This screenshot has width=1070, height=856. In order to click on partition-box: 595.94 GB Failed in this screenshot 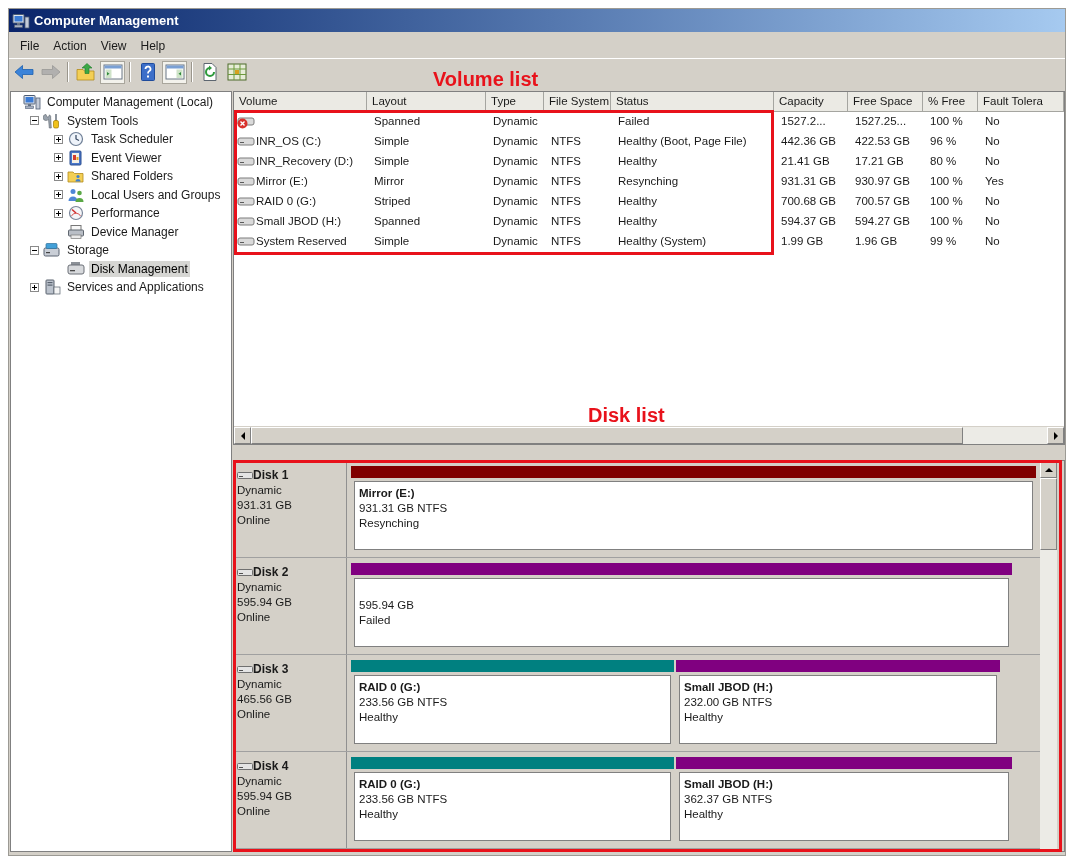, I will do `click(681, 612)`.